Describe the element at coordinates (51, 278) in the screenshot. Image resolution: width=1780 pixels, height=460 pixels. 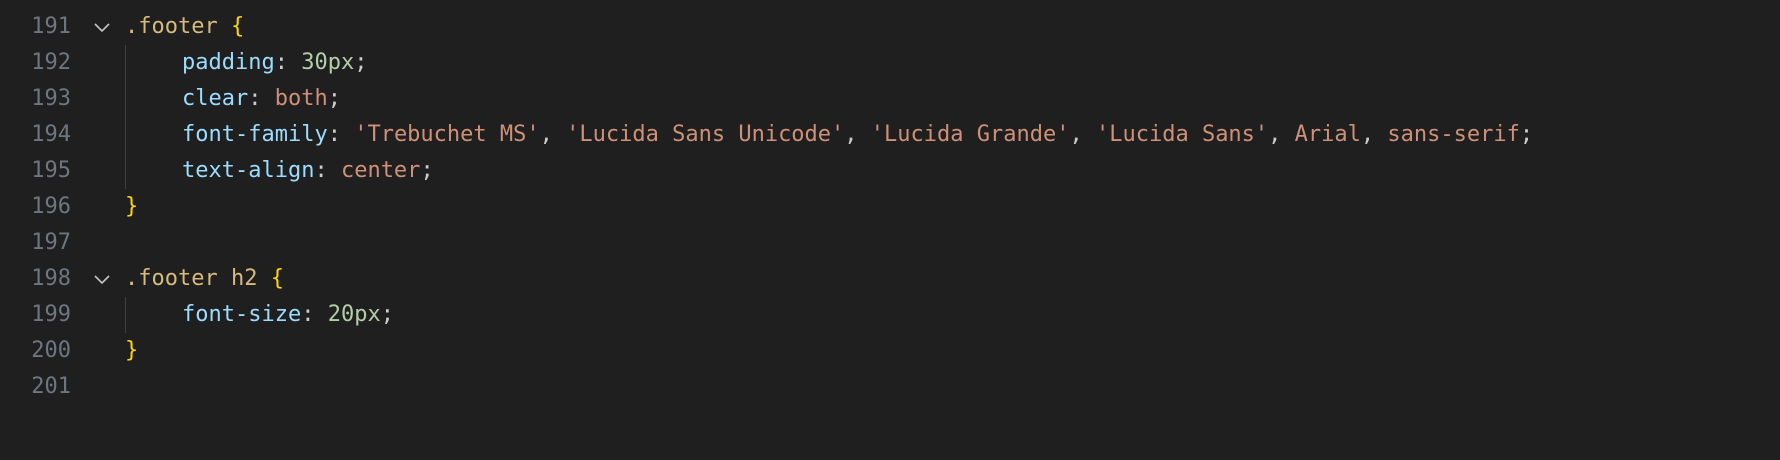
I see `line-number: 198` at that location.